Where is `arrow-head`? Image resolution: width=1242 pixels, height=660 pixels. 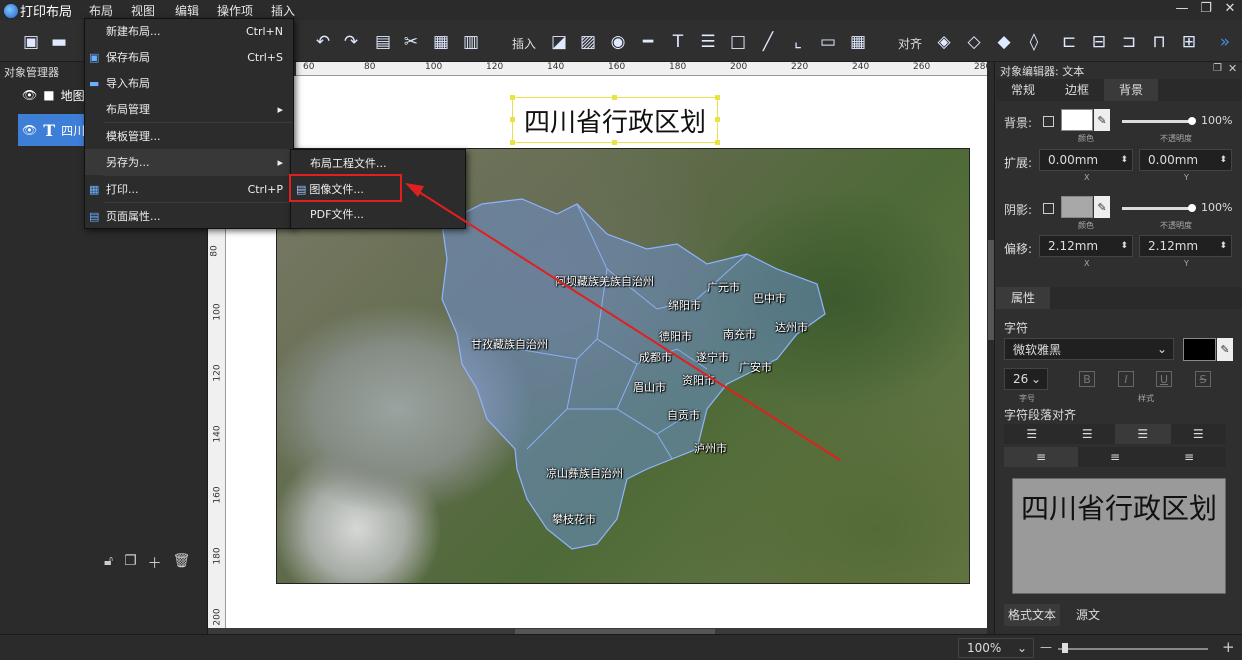
arrow-head is located at coordinates (414, 190).